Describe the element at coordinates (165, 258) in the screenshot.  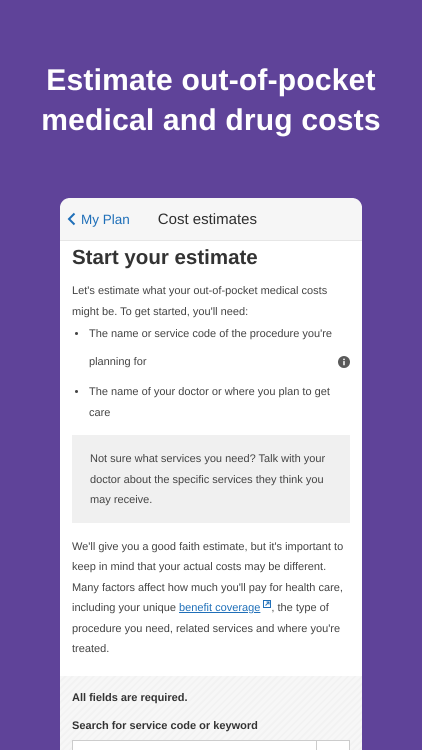
I see `section-heading: Start your estimate` at that location.